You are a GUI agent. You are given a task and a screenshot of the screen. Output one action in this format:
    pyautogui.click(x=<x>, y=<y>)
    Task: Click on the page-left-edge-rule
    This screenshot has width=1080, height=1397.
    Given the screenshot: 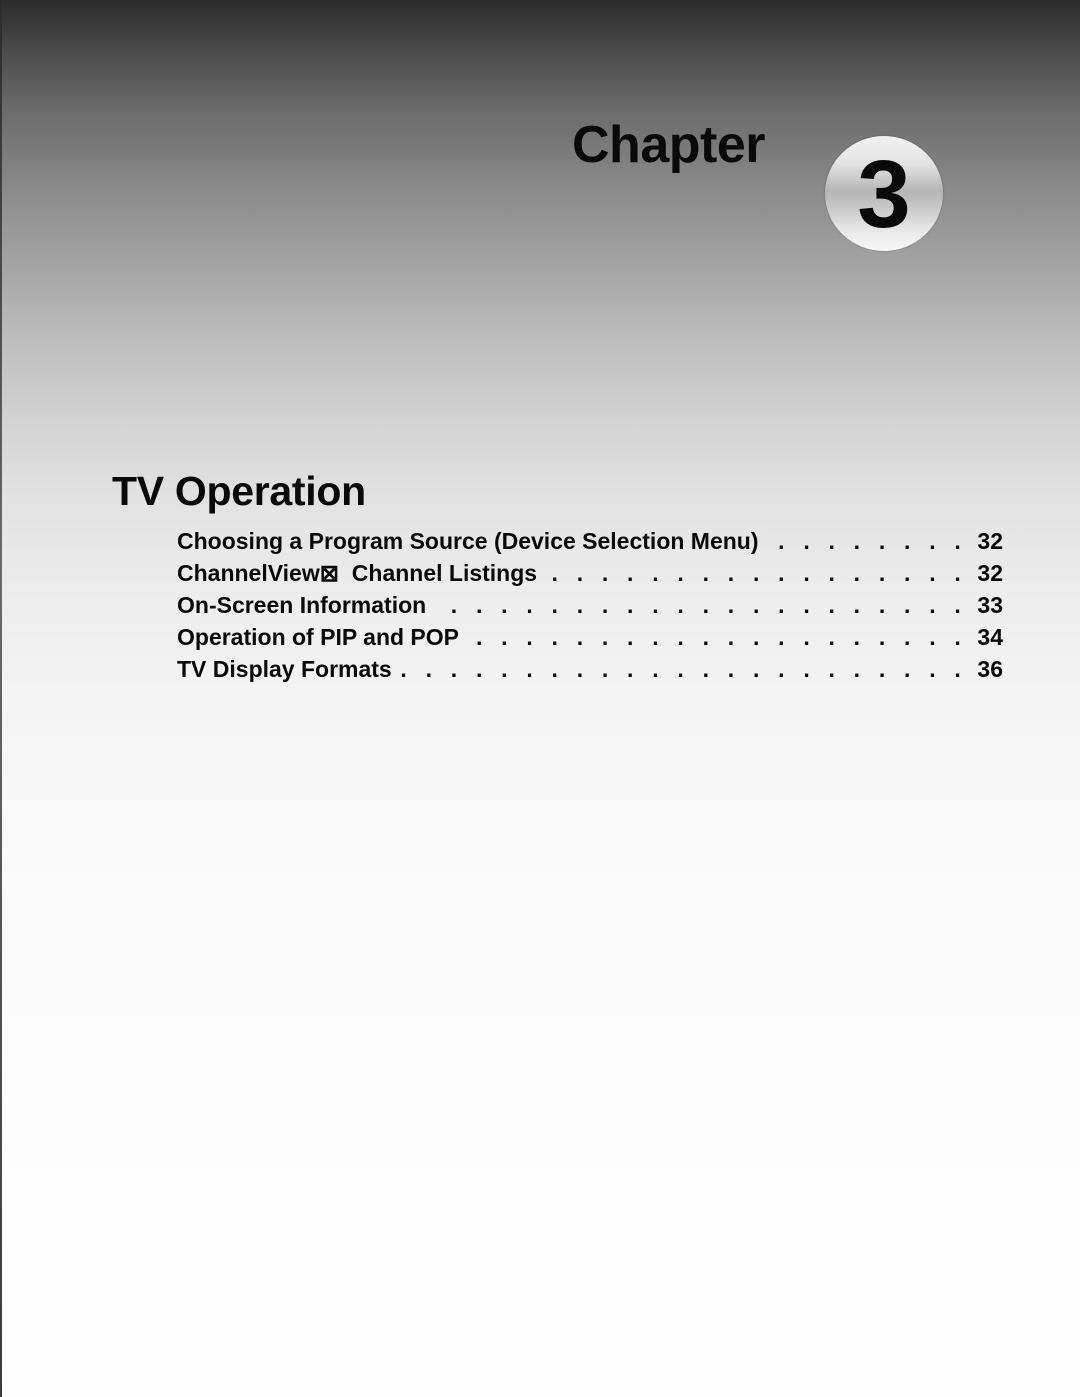 What is the action you would take?
    pyautogui.click(x=1, y=698)
    